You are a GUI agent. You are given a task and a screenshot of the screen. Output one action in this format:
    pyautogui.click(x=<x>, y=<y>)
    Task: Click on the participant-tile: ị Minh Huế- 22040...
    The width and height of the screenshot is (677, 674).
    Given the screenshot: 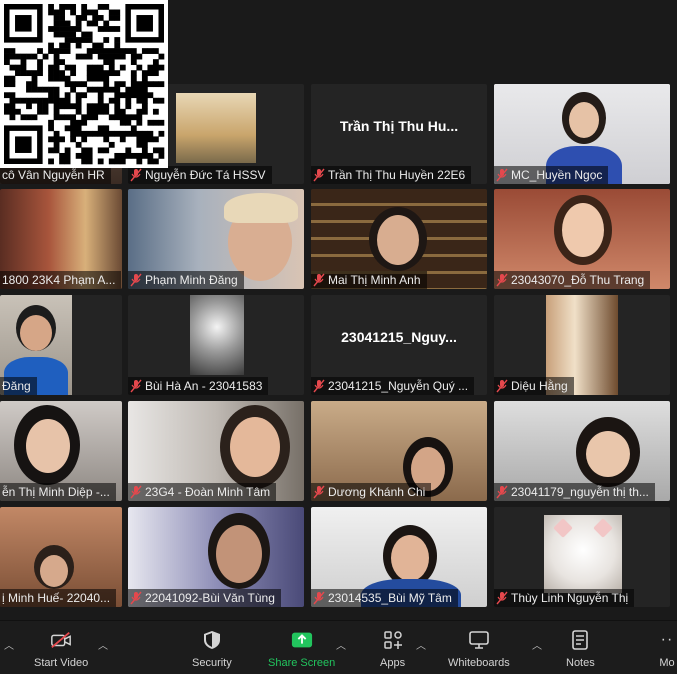 What is the action you would take?
    pyautogui.click(x=61, y=557)
    